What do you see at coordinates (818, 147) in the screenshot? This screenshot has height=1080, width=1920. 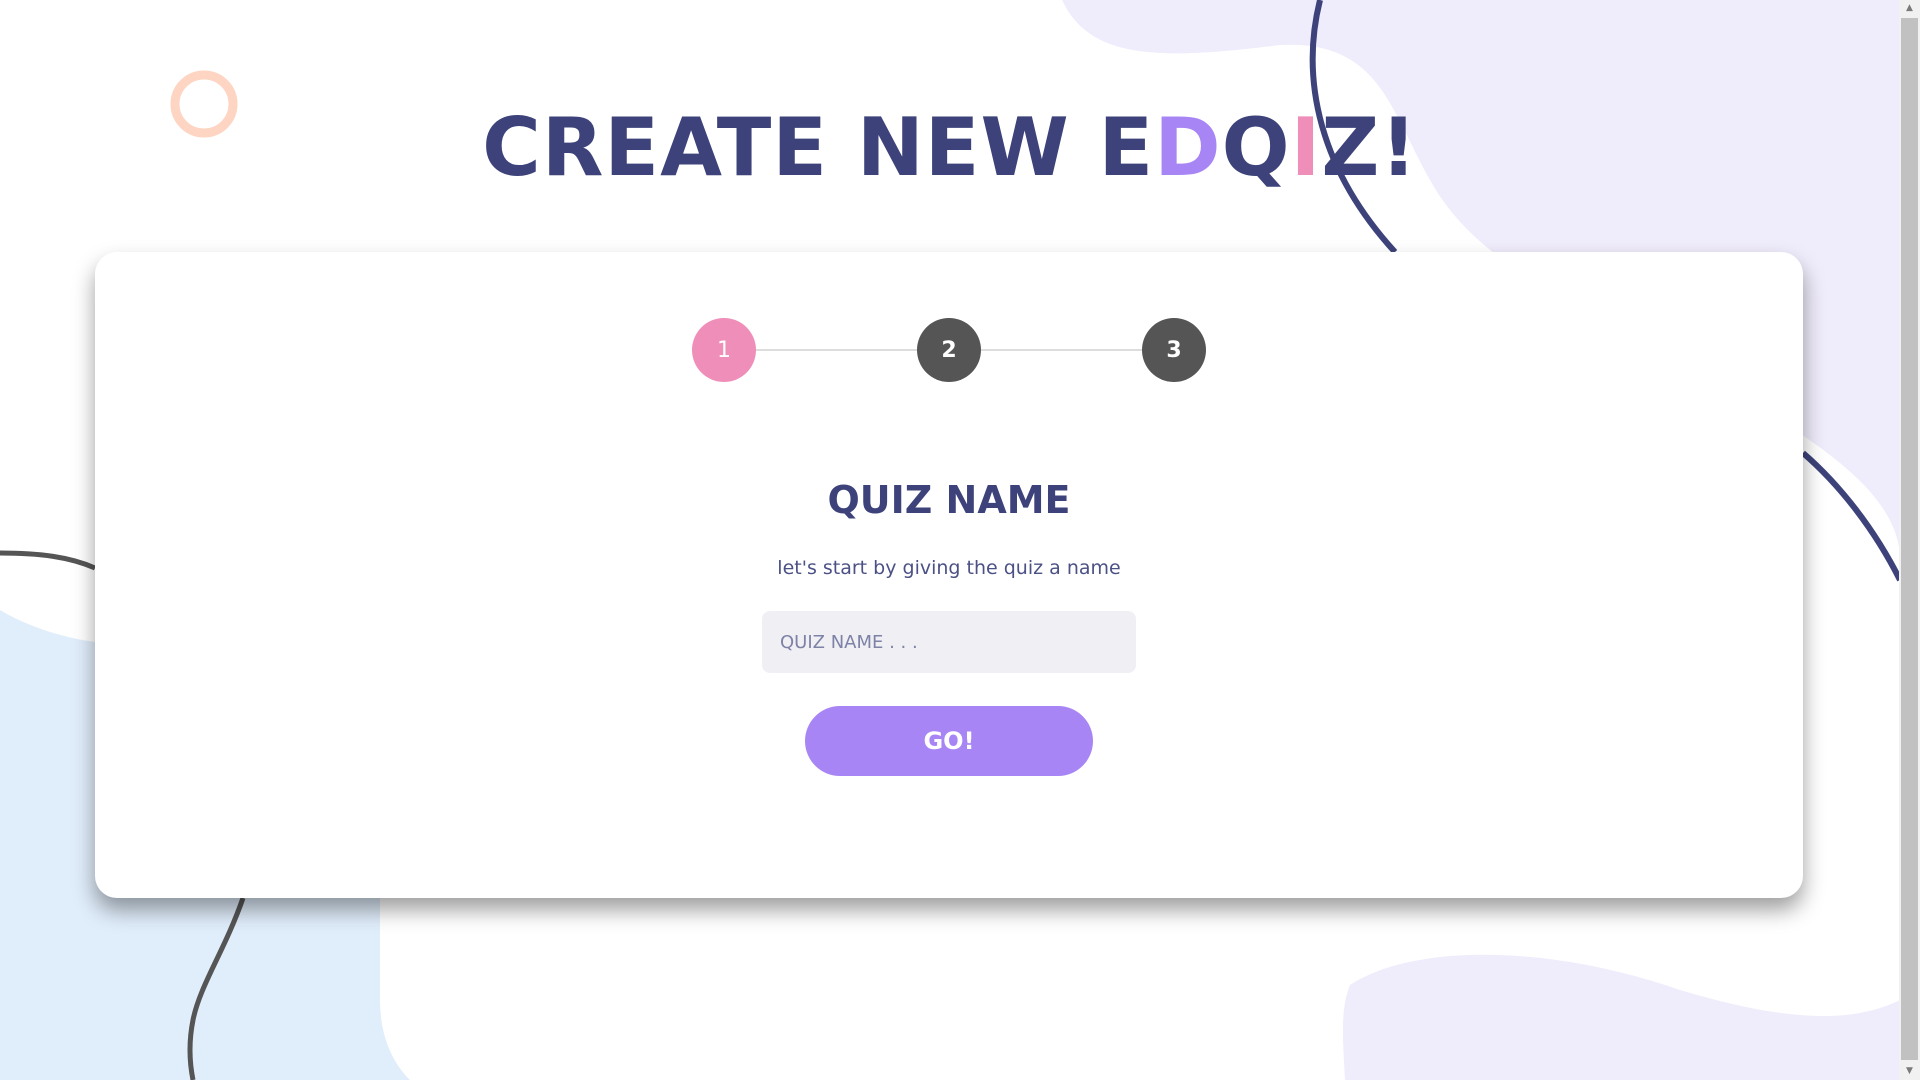 I see `title-prefix: CREATE NEW E` at bounding box center [818, 147].